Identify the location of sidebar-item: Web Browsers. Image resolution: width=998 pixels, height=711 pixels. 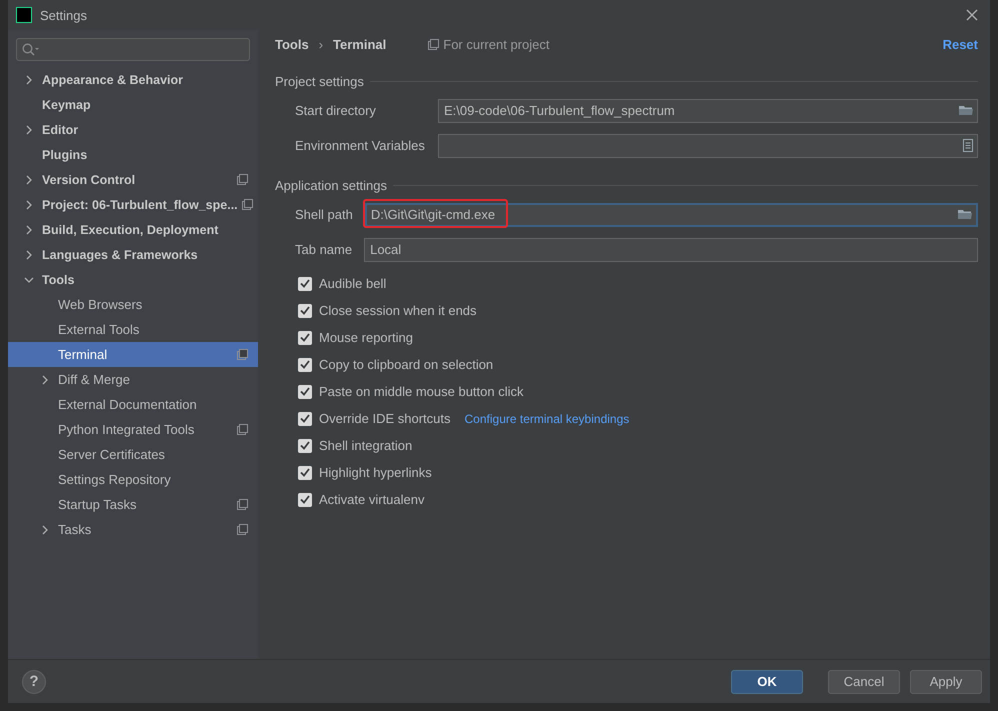
(133, 304).